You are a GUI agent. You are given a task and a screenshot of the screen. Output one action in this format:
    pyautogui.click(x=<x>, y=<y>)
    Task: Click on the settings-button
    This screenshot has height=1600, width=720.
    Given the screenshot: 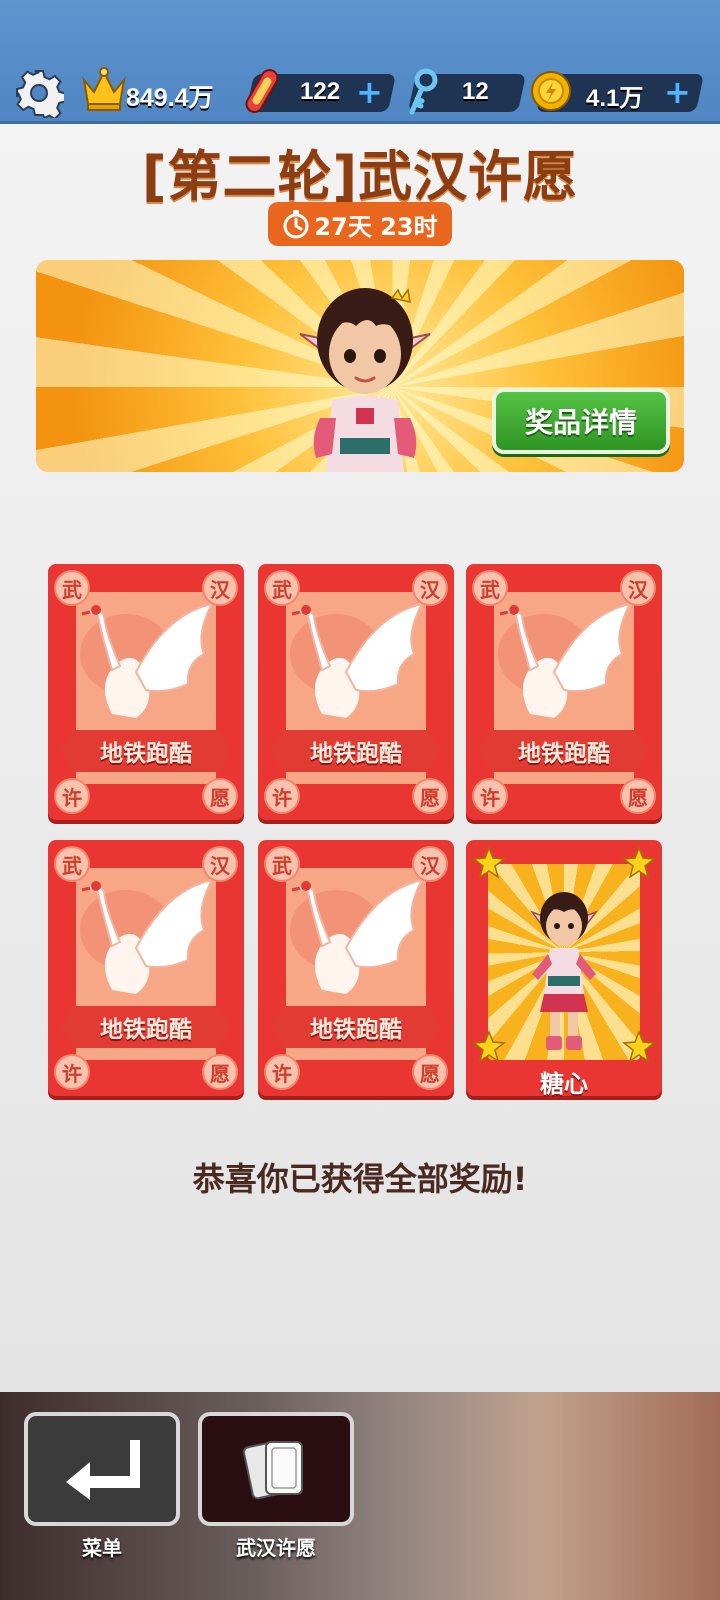 What is the action you would take?
    pyautogui.click(x=39, y=93)
    